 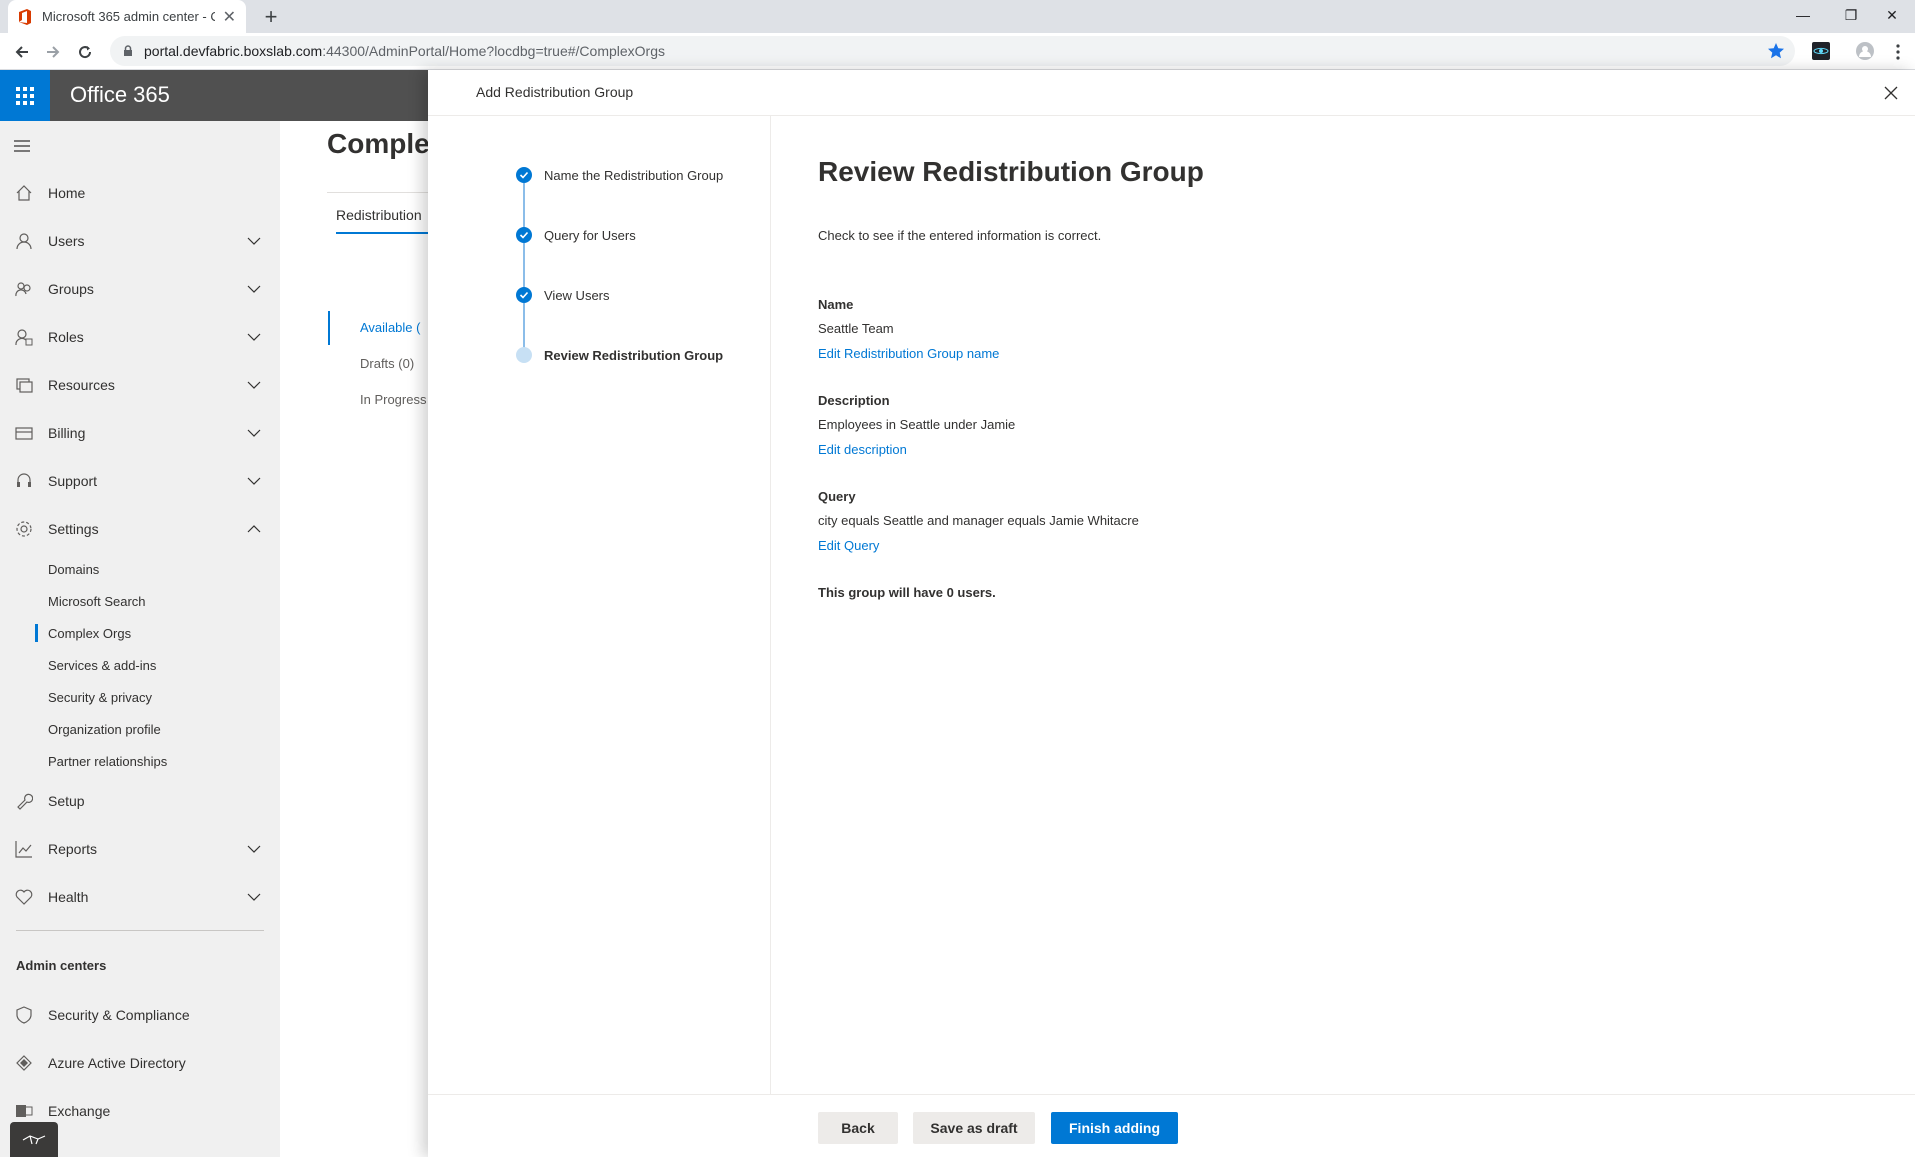 What do you see at coordinates (107, 761) in the screenshot?
I see `nav-subitem-partner-relationships: Partner relationships` at bounding box center [107, 761].